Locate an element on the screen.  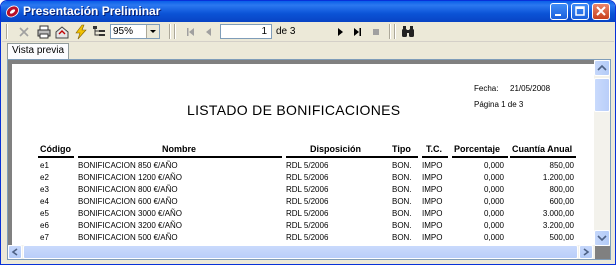
app-icon is located at coordinates (12, 11).